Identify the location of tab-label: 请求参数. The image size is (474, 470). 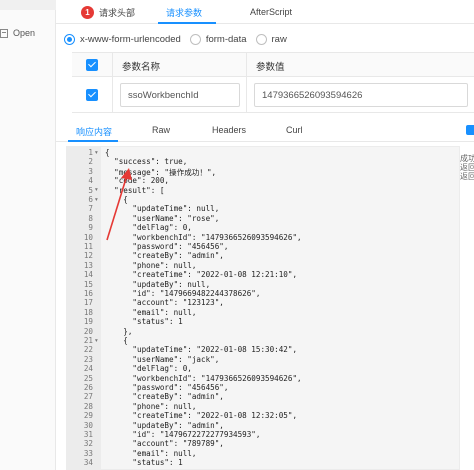
(184, 12).